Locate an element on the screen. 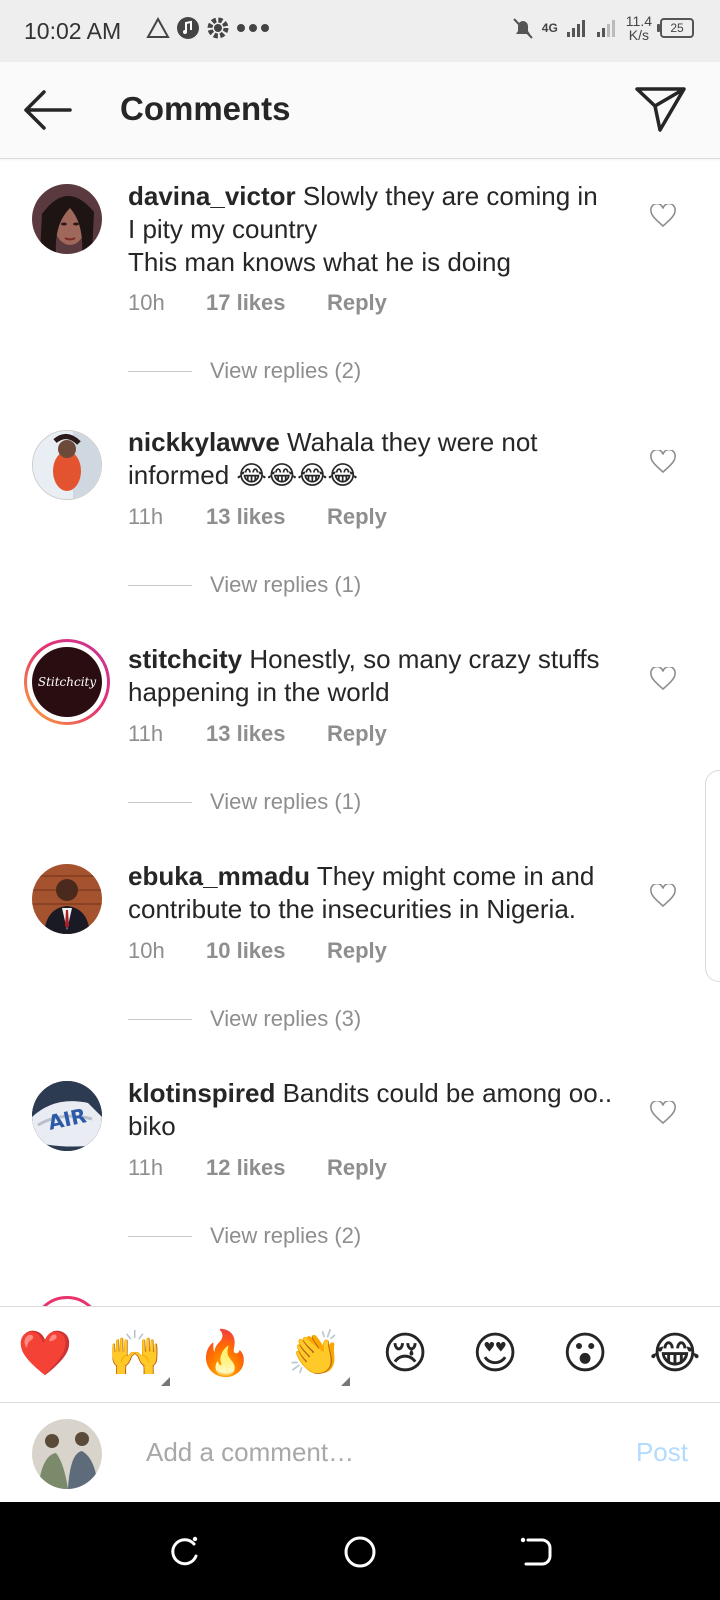  back-nav-icon is located at coordinates (536, 1552).